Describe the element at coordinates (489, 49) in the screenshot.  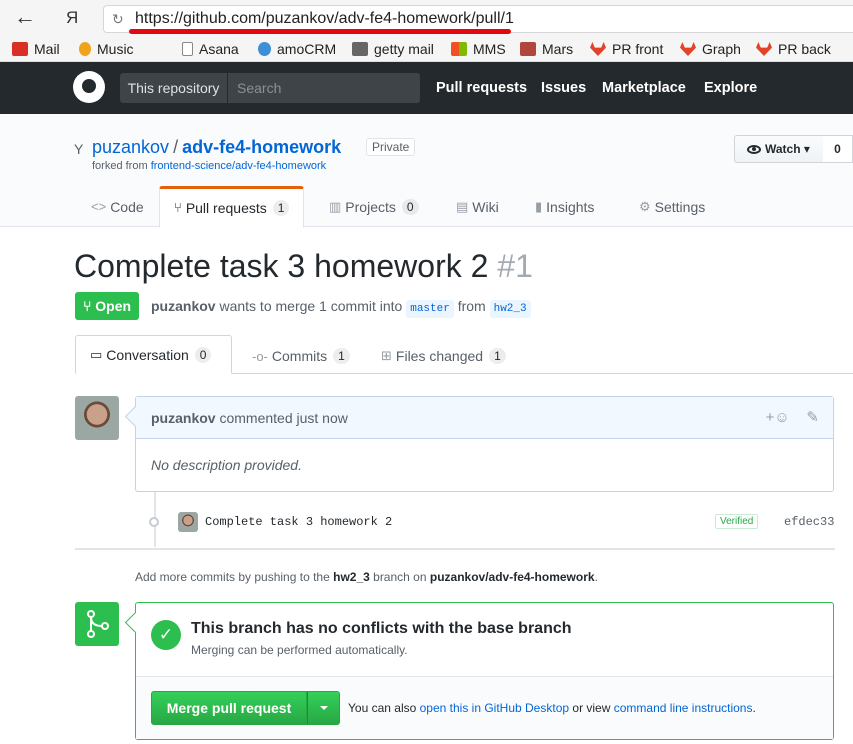
I see `bookmark-label: MMS` at that location.